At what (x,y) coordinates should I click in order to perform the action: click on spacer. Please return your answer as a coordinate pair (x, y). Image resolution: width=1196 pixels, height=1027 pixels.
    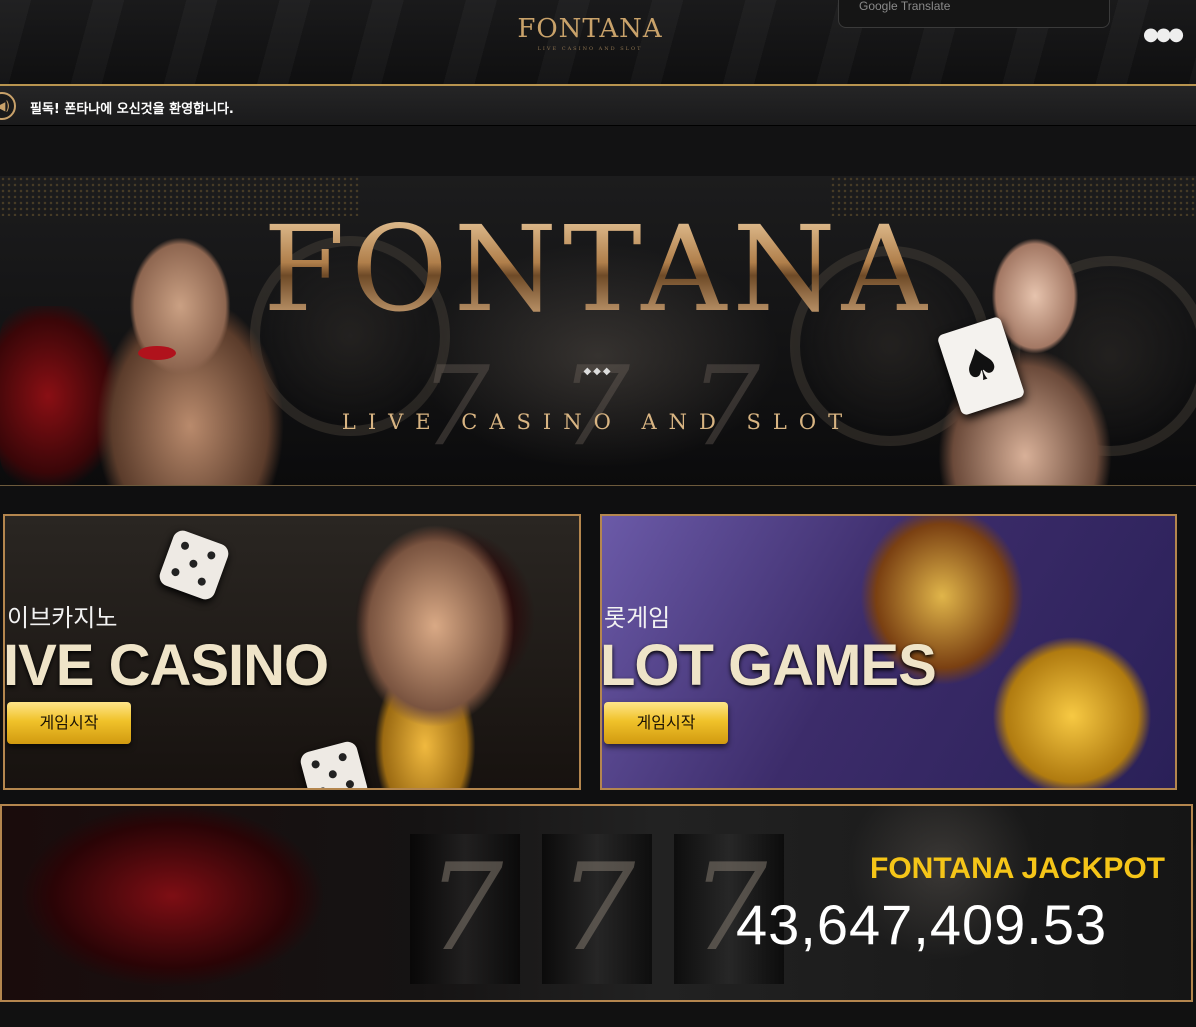
    Looking at the image, I should click on (598, 151).